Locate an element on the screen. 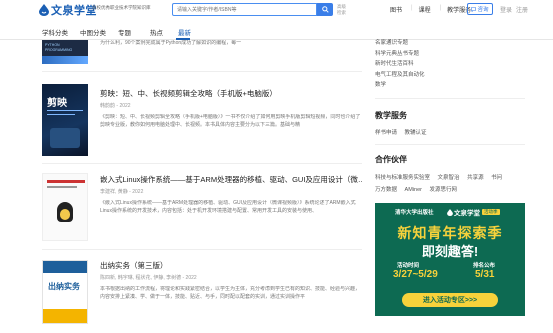 This screenshot has height=333, width=553. banner-result-value: 5/31 is located at coordinates (485, 274).